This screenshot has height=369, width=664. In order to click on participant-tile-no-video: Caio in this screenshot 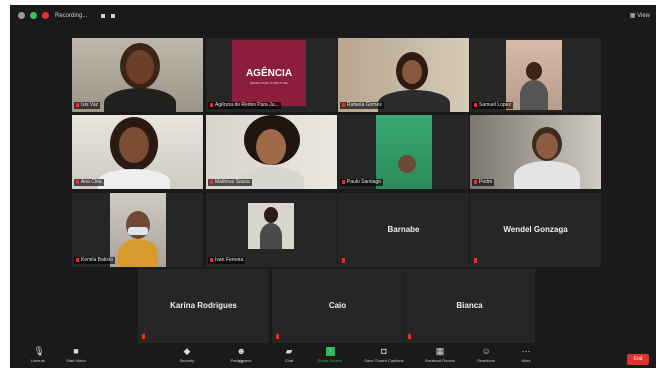, I will do `click(337, 306)`.